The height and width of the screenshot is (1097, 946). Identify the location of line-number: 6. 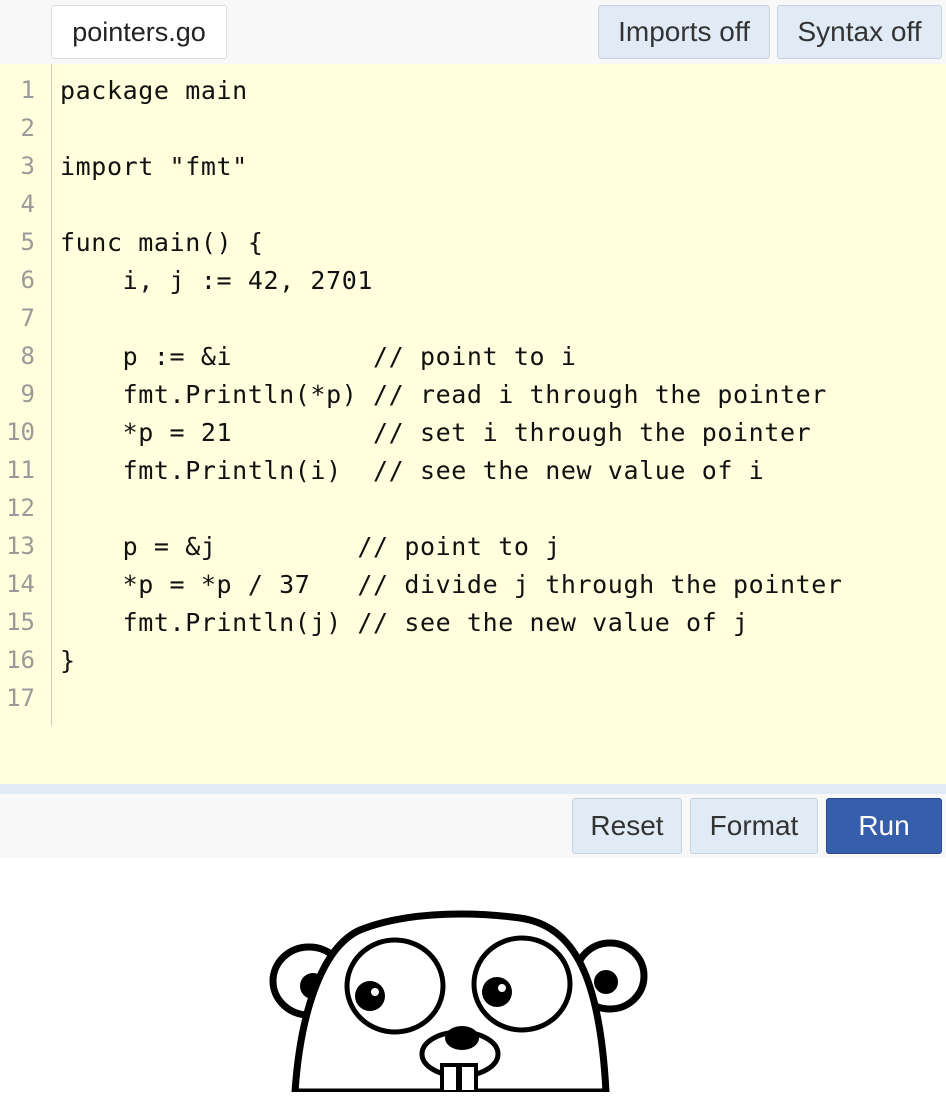
(27, 280).